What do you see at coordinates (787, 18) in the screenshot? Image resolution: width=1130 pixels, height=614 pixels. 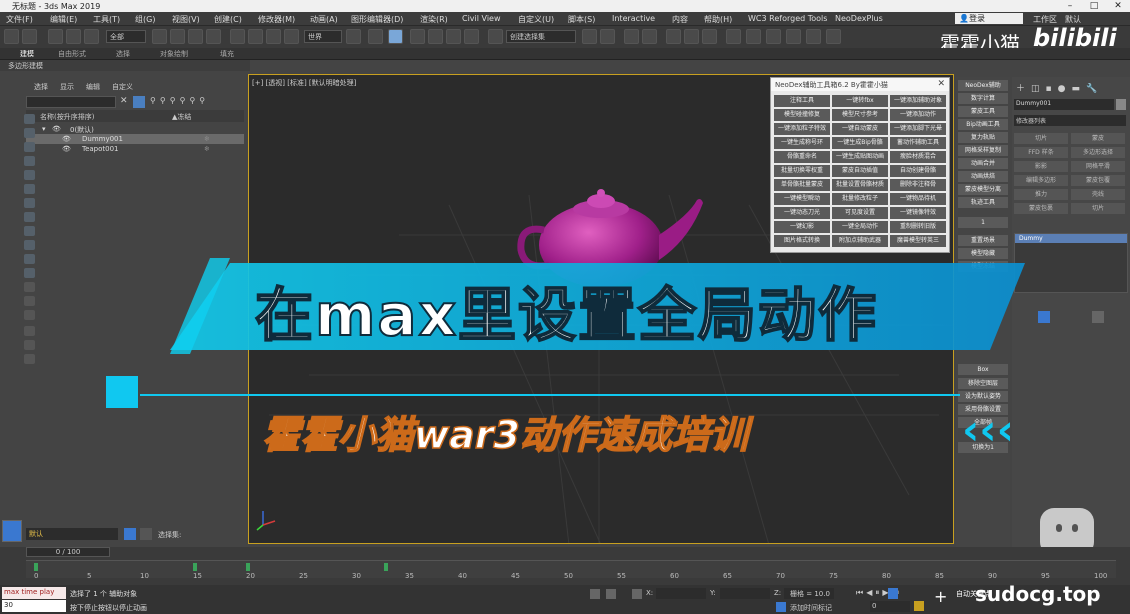 I see `menu-wc3-tools: WC3 Reforged Tools` at bounding box center [787, 18].